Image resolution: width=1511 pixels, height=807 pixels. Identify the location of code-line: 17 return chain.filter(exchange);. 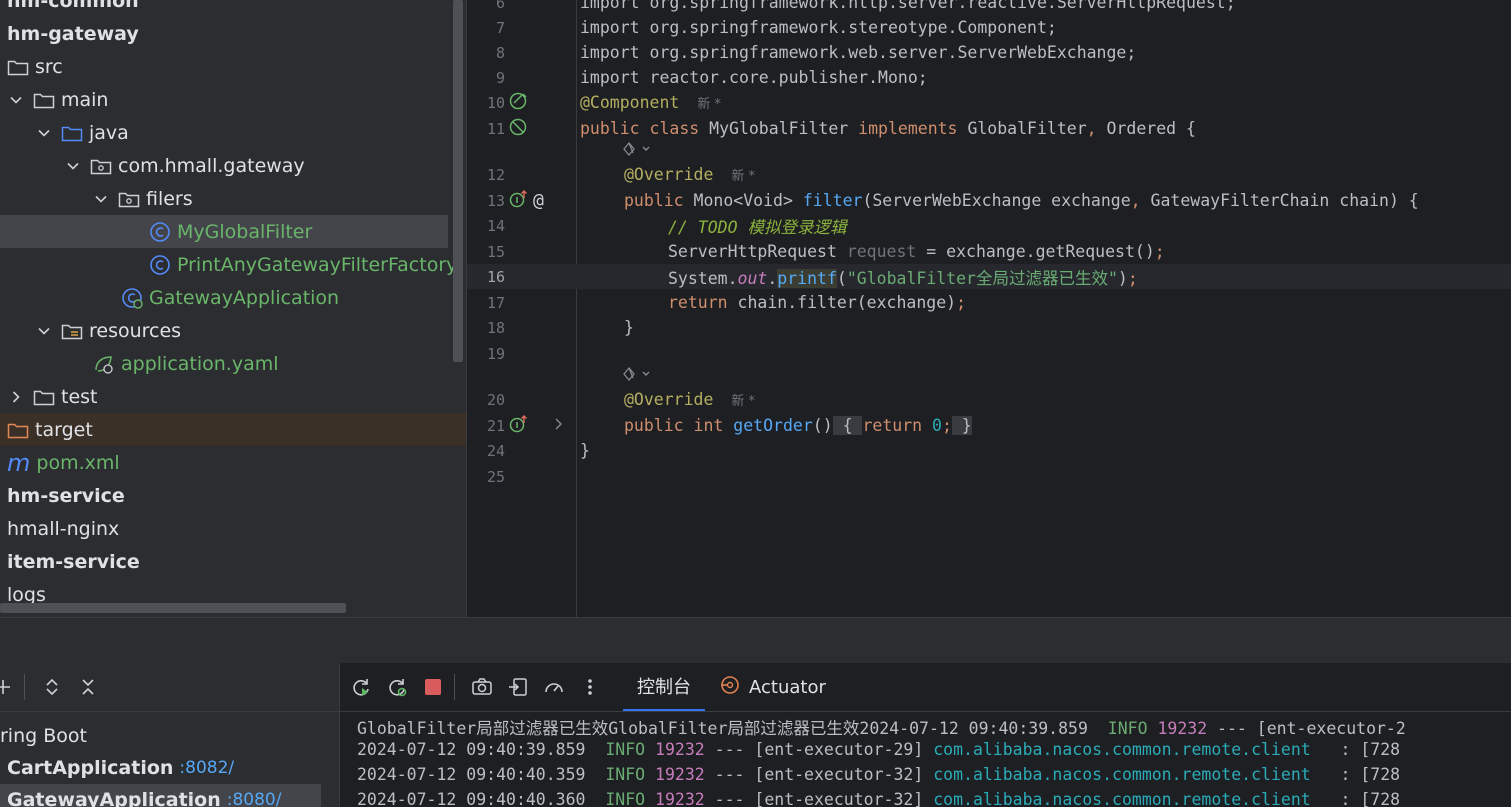
(989, 302).